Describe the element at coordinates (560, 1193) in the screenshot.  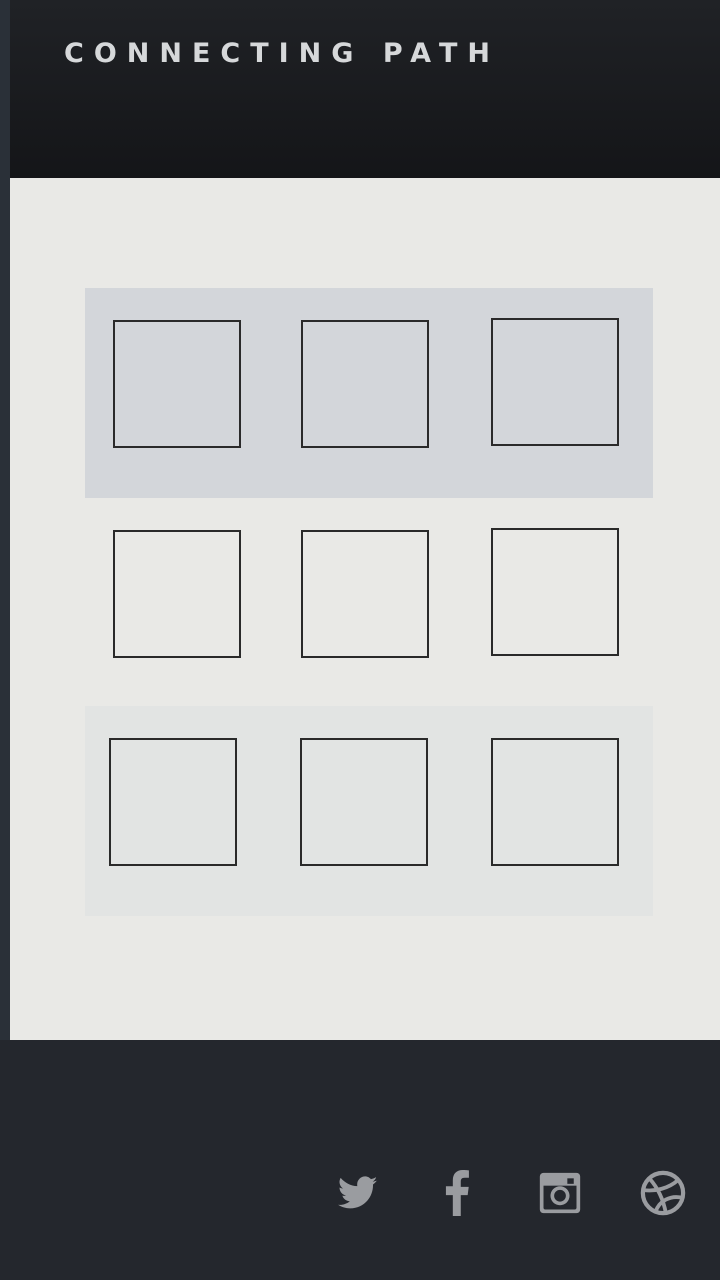
I see `instagram-icon` at that location.